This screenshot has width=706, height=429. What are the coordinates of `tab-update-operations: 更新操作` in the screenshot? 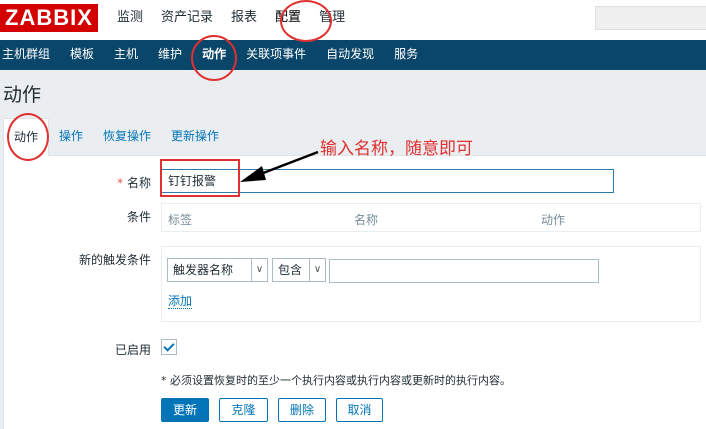 It's located at (195, 136).